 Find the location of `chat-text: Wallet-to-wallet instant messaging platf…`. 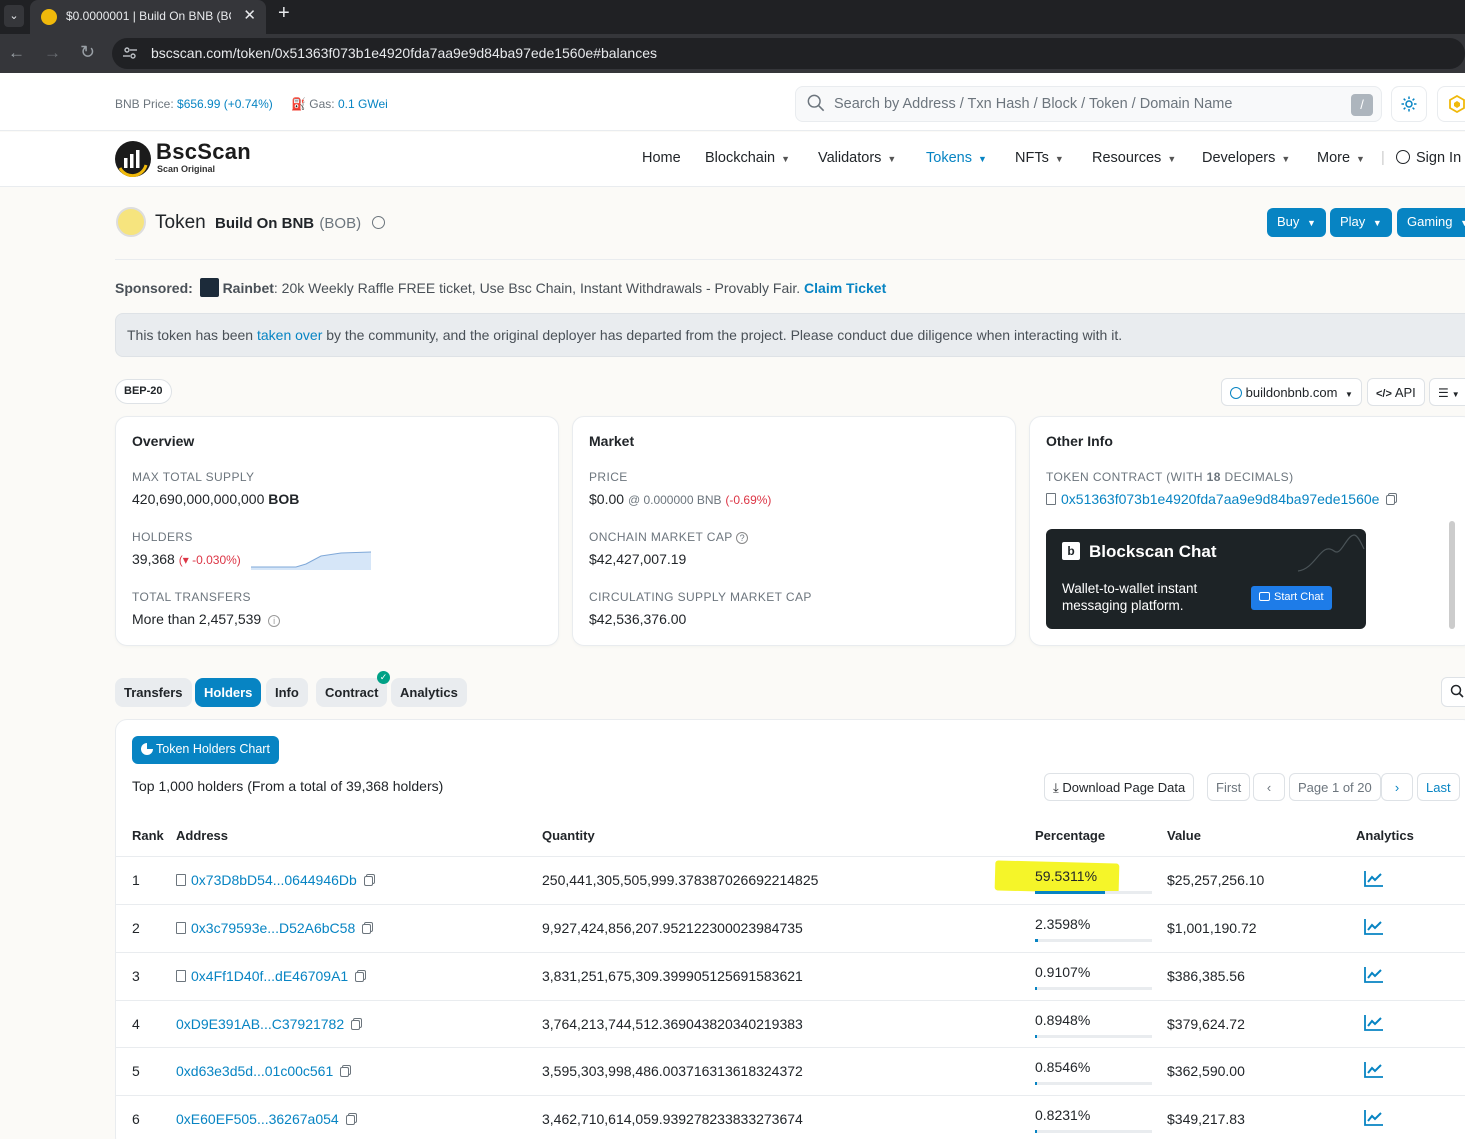

chat-text: Wallet-to-wallet instant messaging platf… is located at coordinates (1130, 597).